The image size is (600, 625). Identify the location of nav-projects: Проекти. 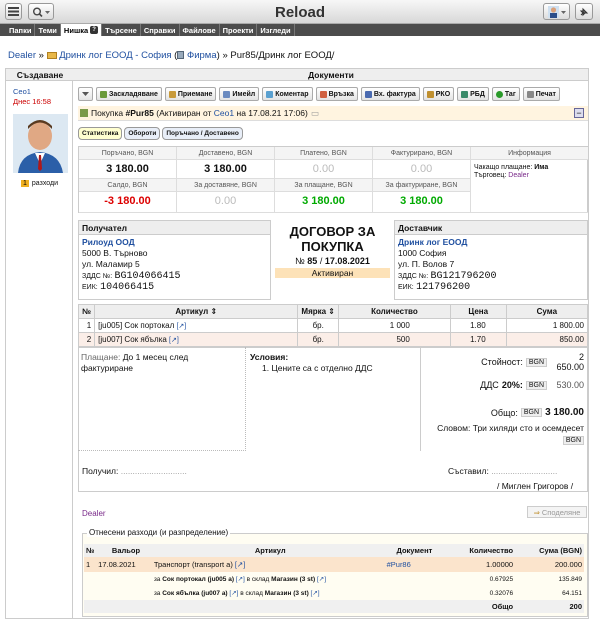
(239, 30).